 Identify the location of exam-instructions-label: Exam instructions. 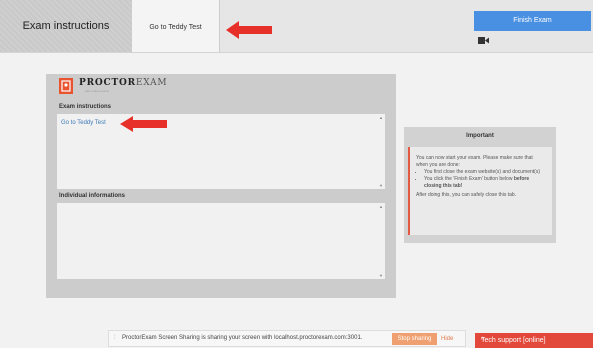
(85, 107).